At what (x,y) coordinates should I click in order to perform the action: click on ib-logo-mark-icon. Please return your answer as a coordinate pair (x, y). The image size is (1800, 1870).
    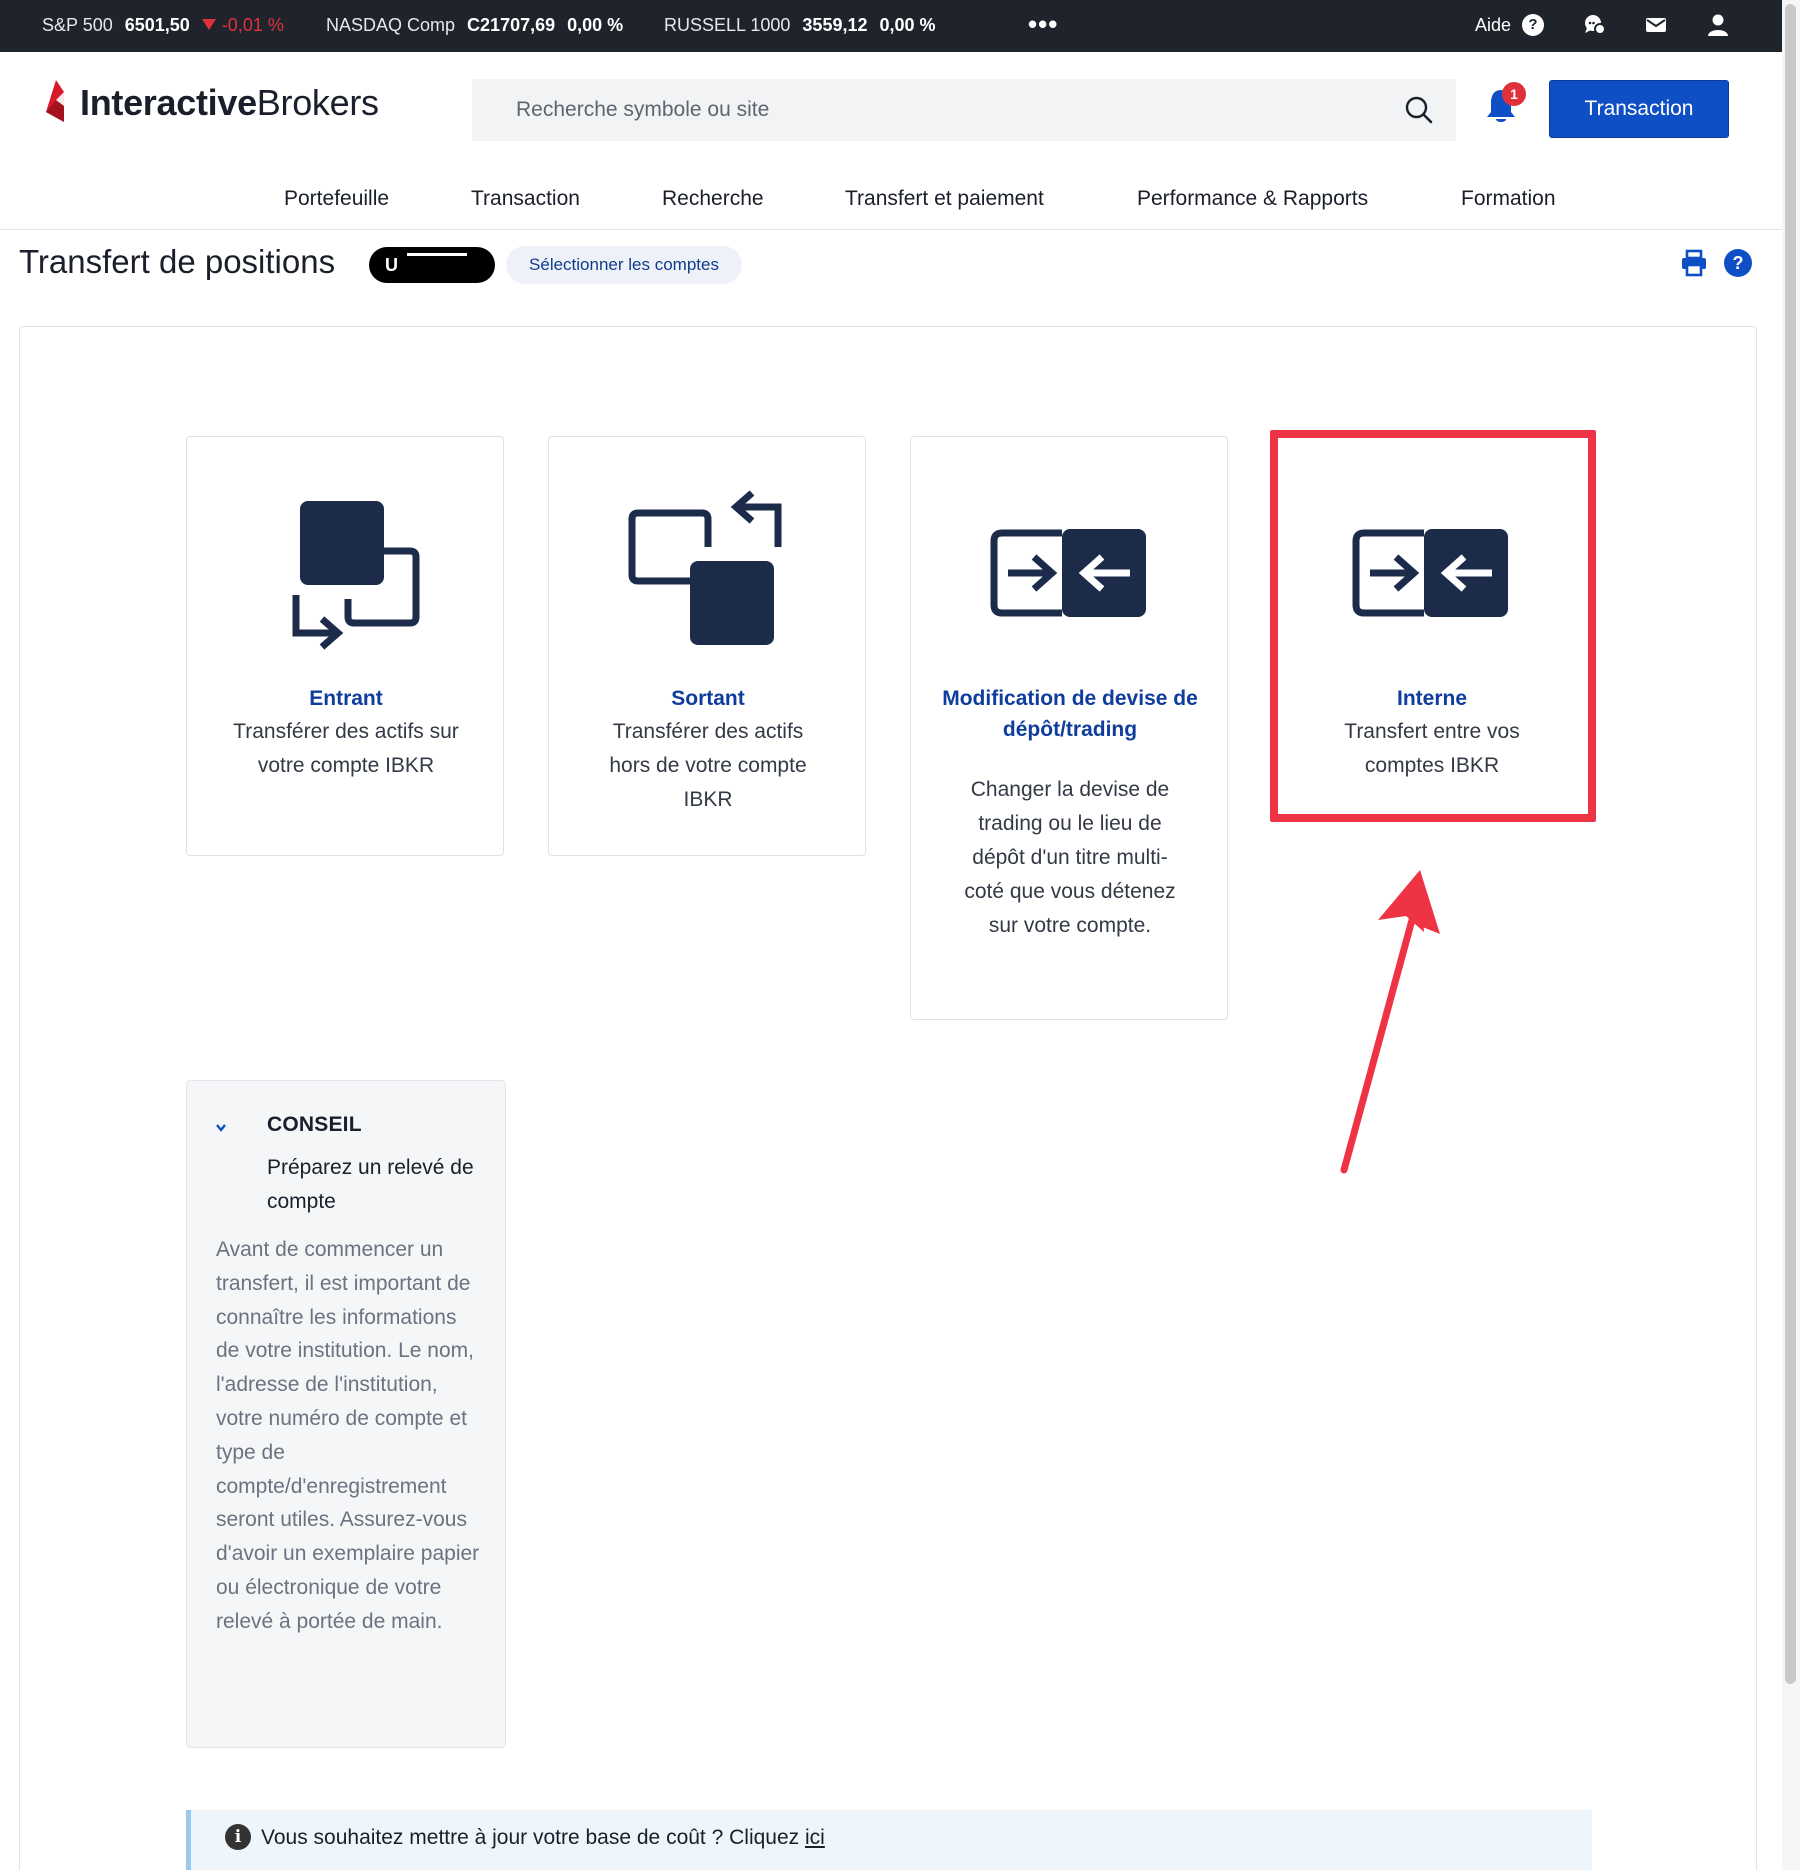
    Looking at the image, I should click on (55, 101).